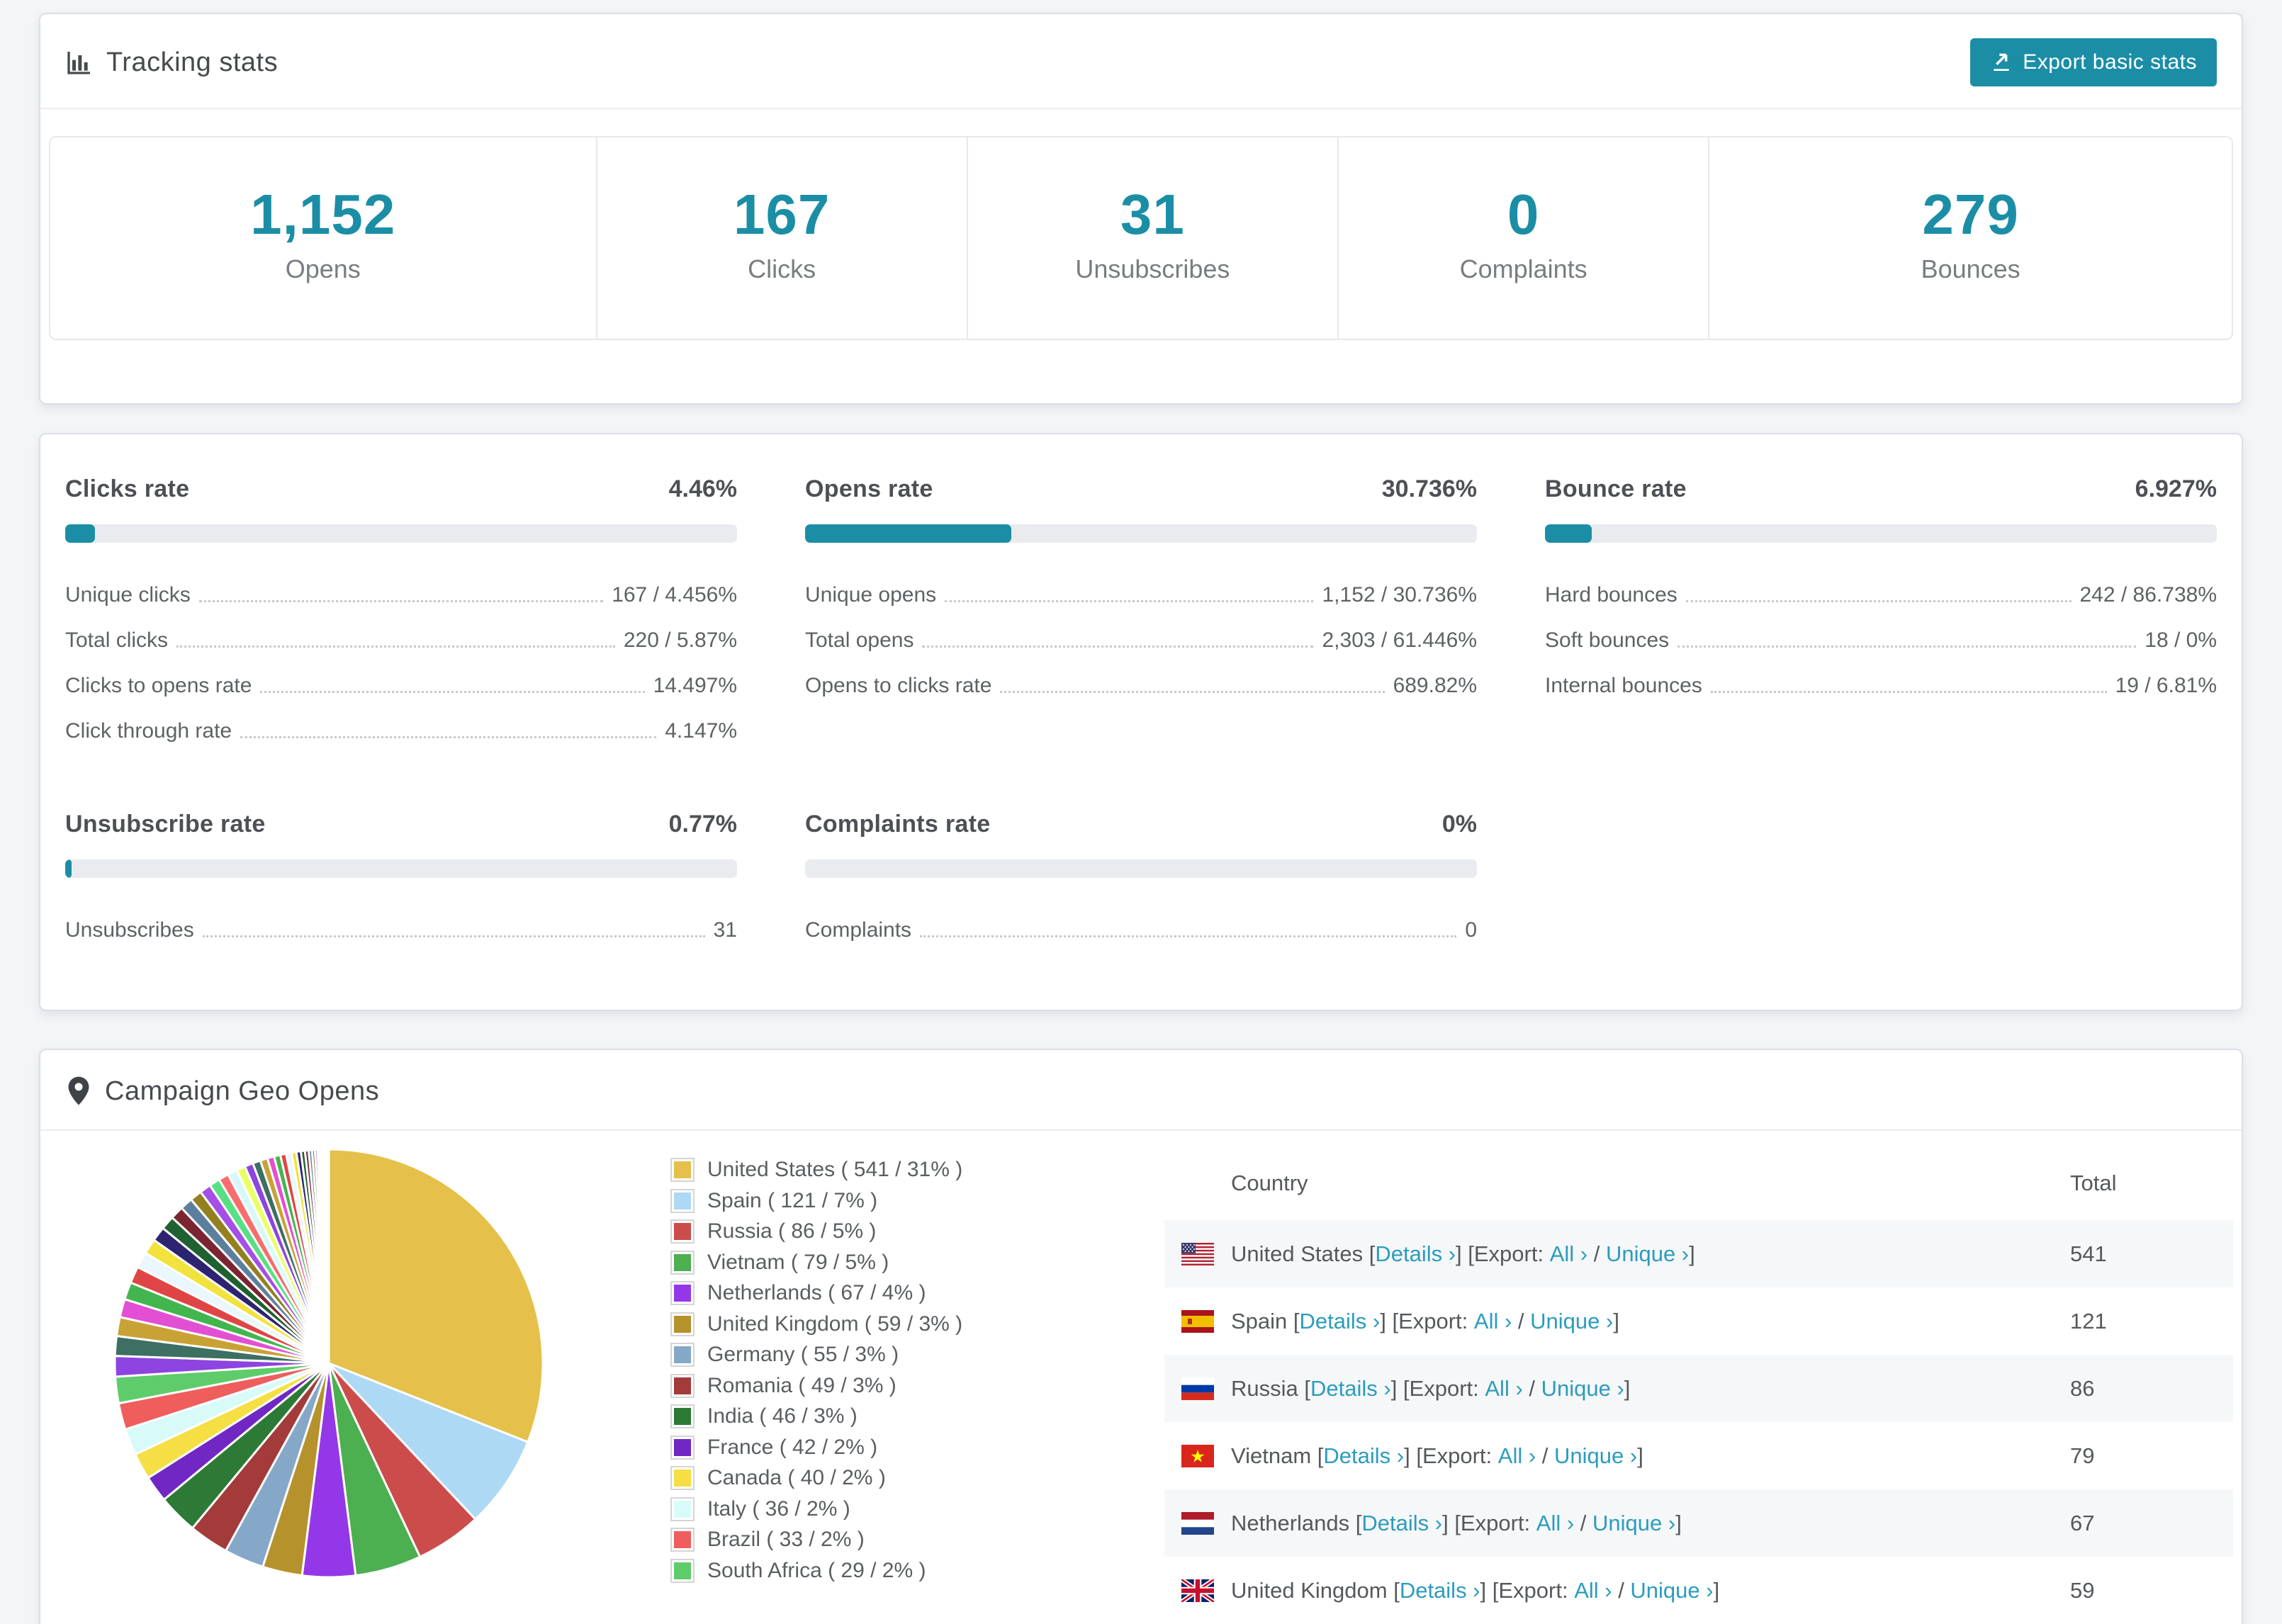 Image resolution: width=2282 pixels, height=1624 pixels. What do you see at coordinates (2181, 640) in the screenshot?
I see `rate-row-value: 18 / 0%` at bounding box center [2181, 640].